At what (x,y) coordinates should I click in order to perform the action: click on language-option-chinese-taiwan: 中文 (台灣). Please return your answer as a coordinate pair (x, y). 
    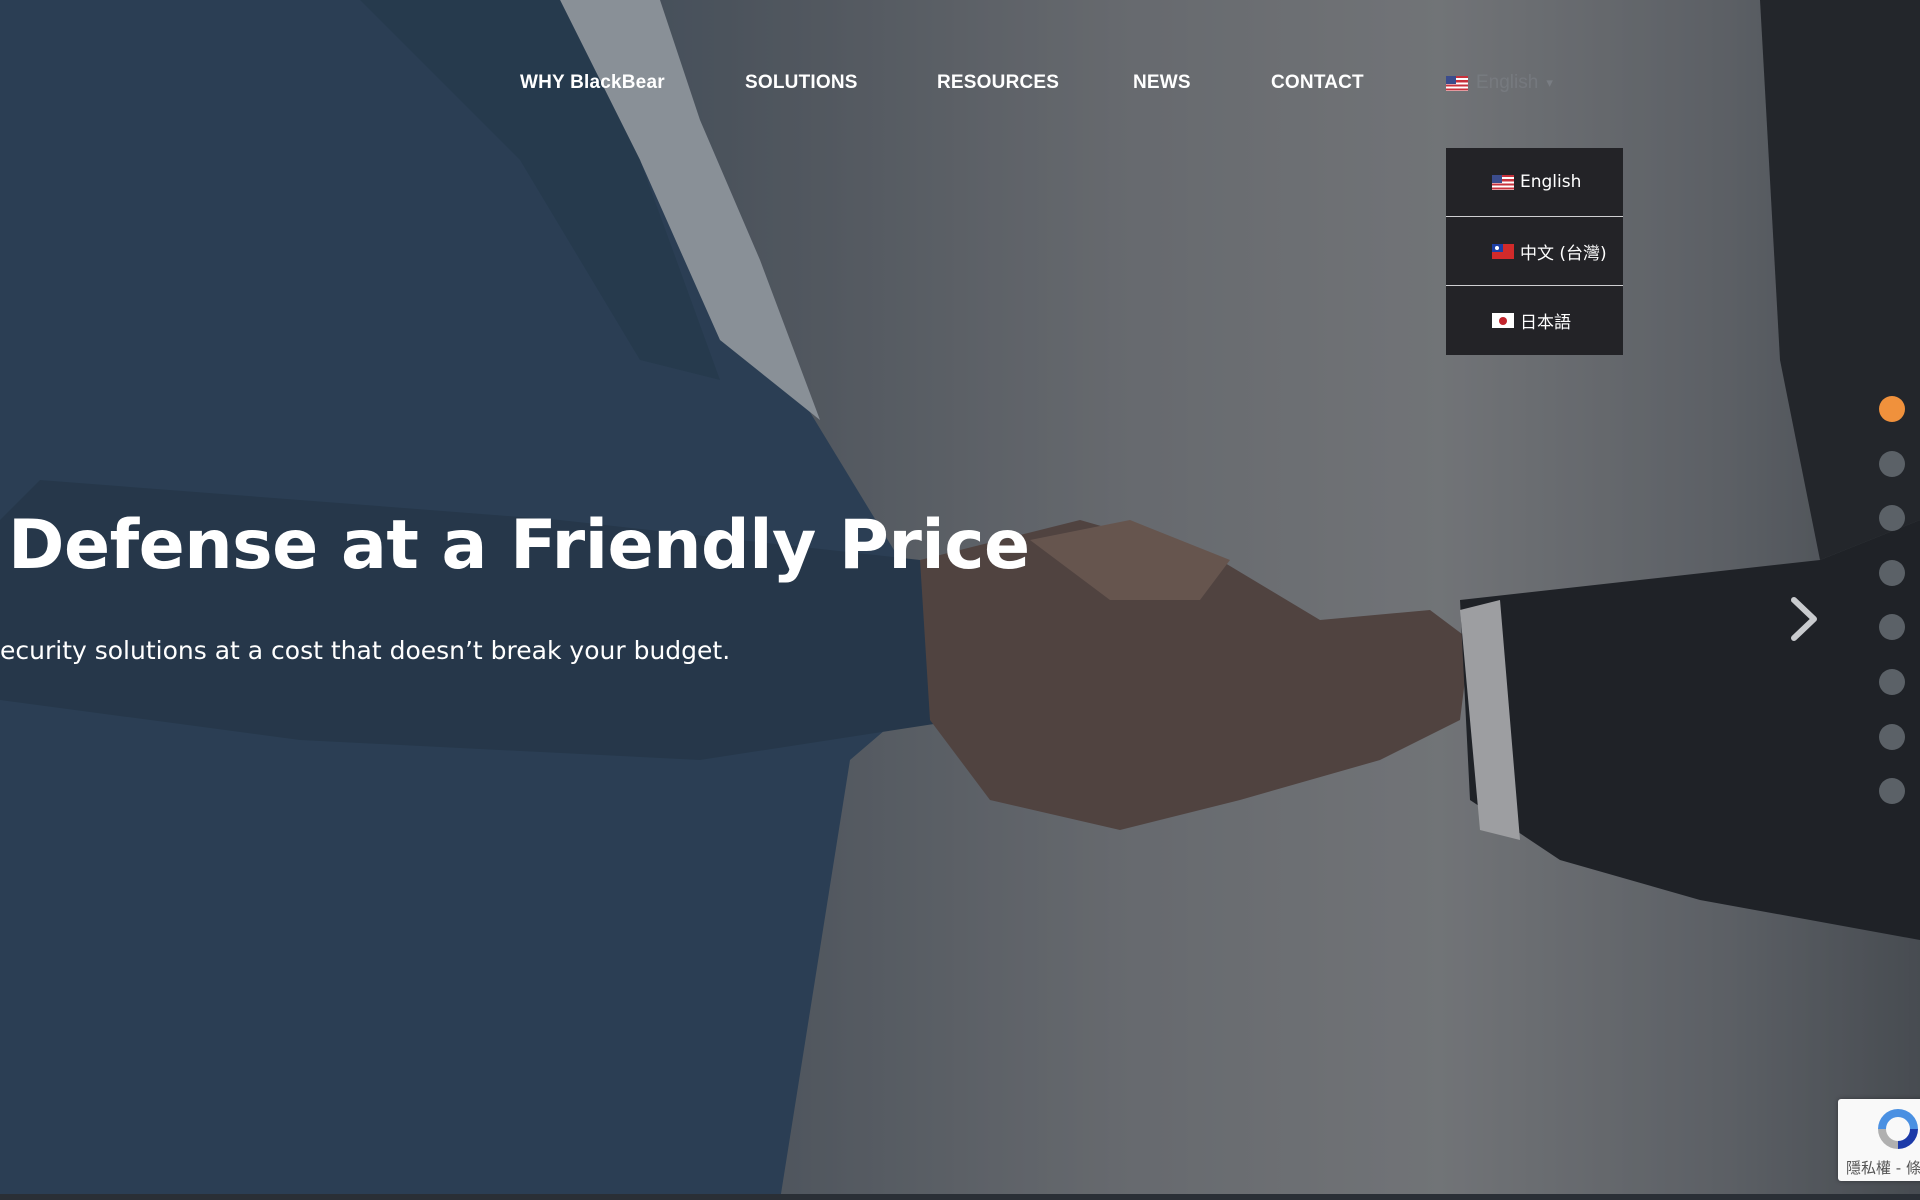
    Looking at the image, I should click on (1534, 251).